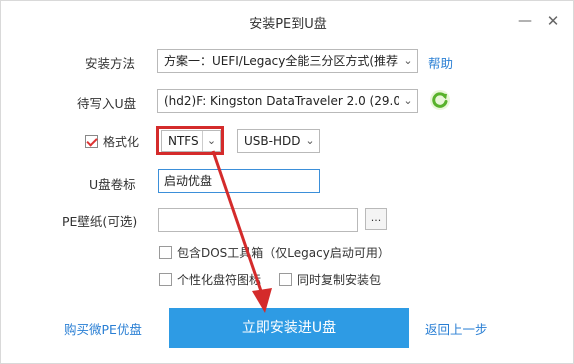  I want to click on custom-icon-checkbox, so click(165, 279).